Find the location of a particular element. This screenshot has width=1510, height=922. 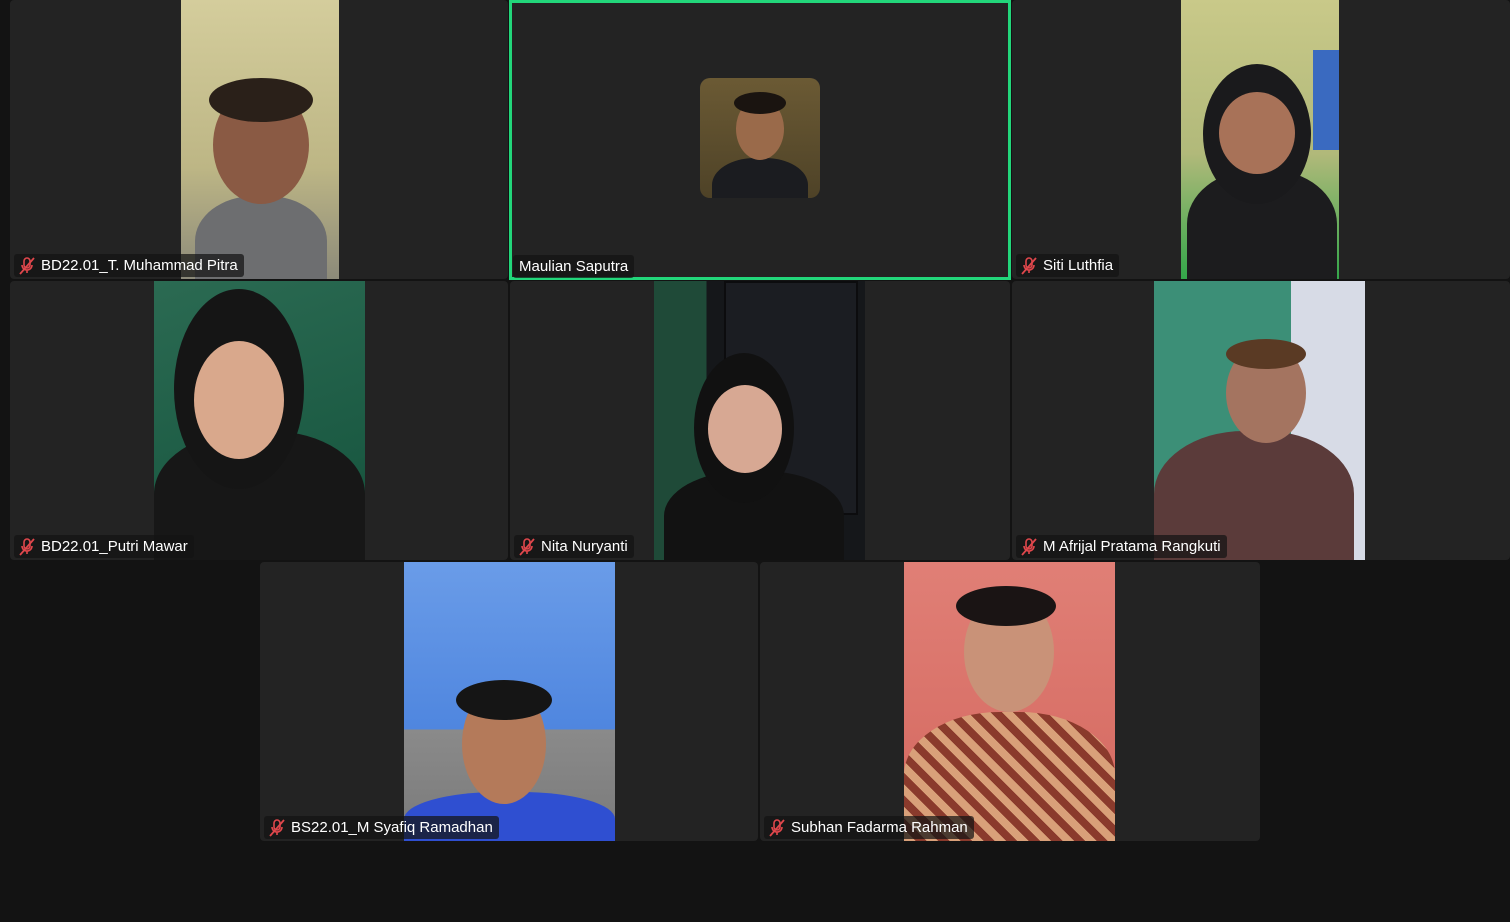

participant-name-bar: BD22.01_Putri Mawar is located at coordinates (104, 546).